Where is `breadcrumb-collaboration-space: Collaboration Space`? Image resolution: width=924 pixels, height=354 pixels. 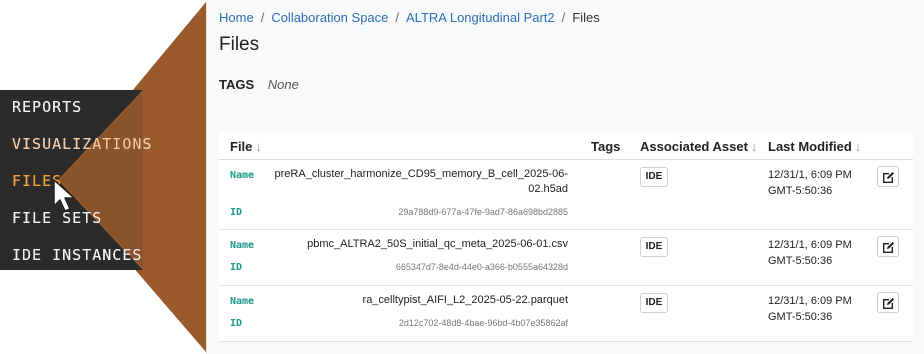 breadcrumb-collaboration-space: Collaboration Space is located at coordinates (329, 17).